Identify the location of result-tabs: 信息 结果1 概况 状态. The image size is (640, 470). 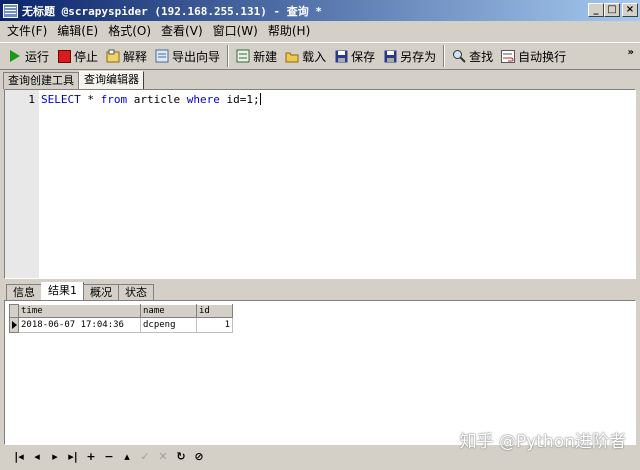
(320, 291).